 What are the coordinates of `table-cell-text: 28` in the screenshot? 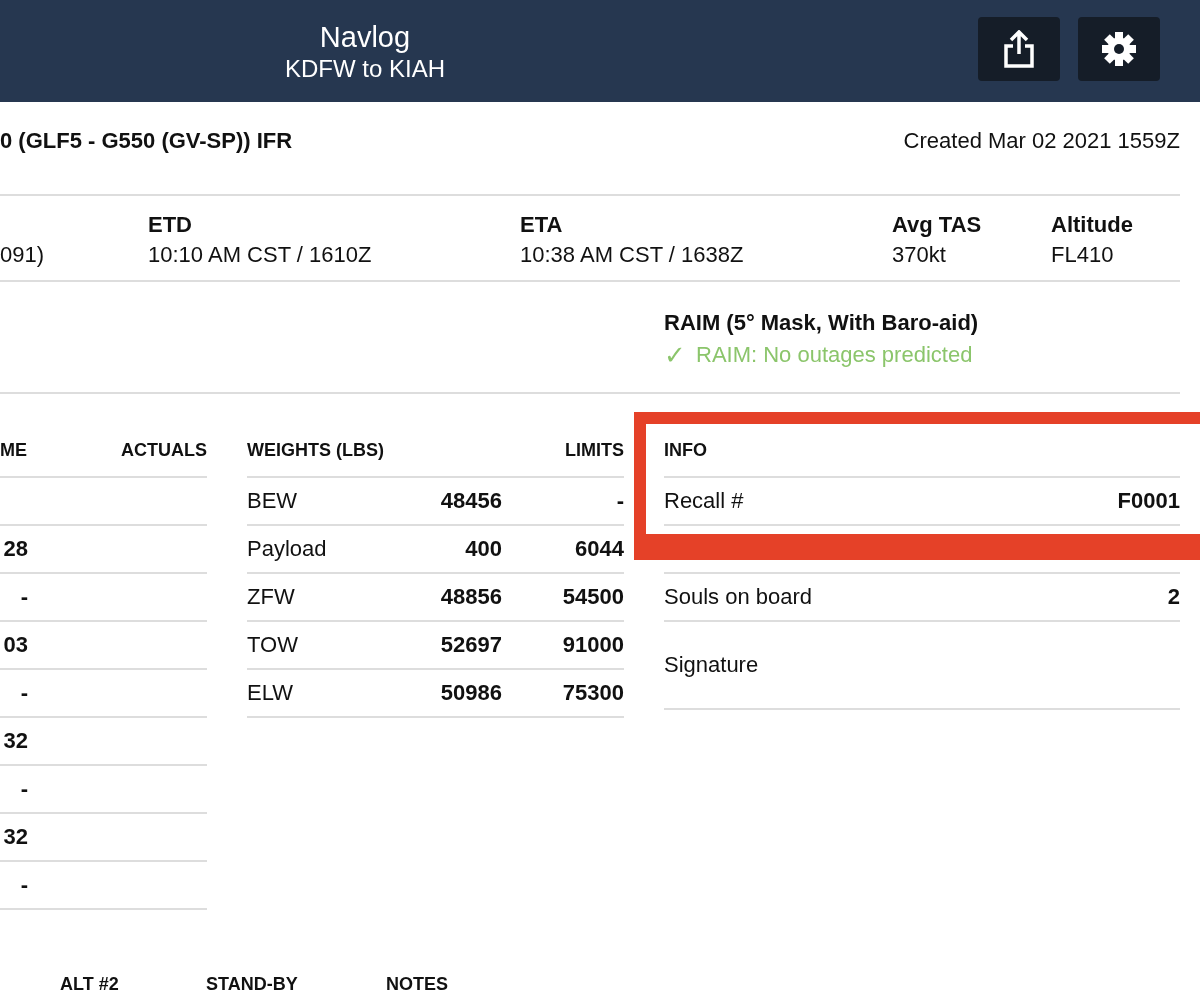 It's located at (15, 549).